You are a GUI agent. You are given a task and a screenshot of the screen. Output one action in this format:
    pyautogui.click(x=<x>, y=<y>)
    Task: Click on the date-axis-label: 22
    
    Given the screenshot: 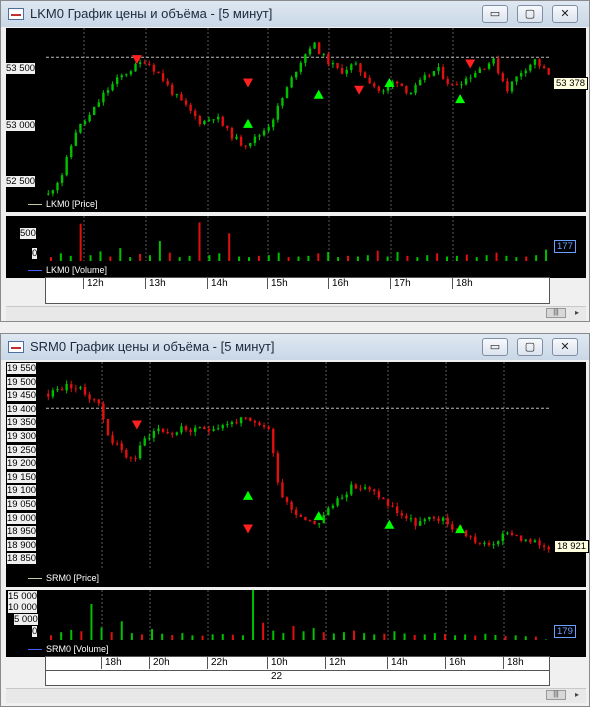 What is the action you would take?
    pyautogui.click(x=277, y=676)
    